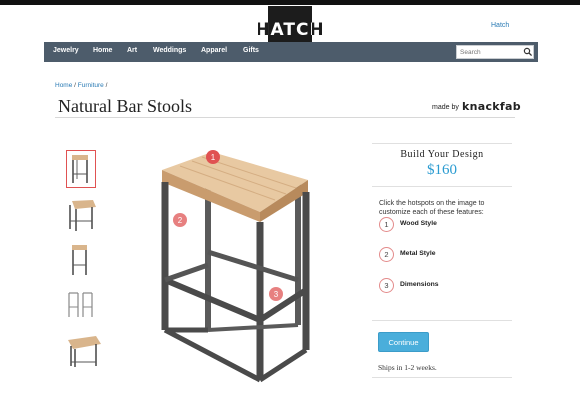 This screenshot has width=580, height=400. What do you see at coordinates (132, 50) in the screenshot?
I see `nav-item-art: Art` at bounding box center [132, 50].